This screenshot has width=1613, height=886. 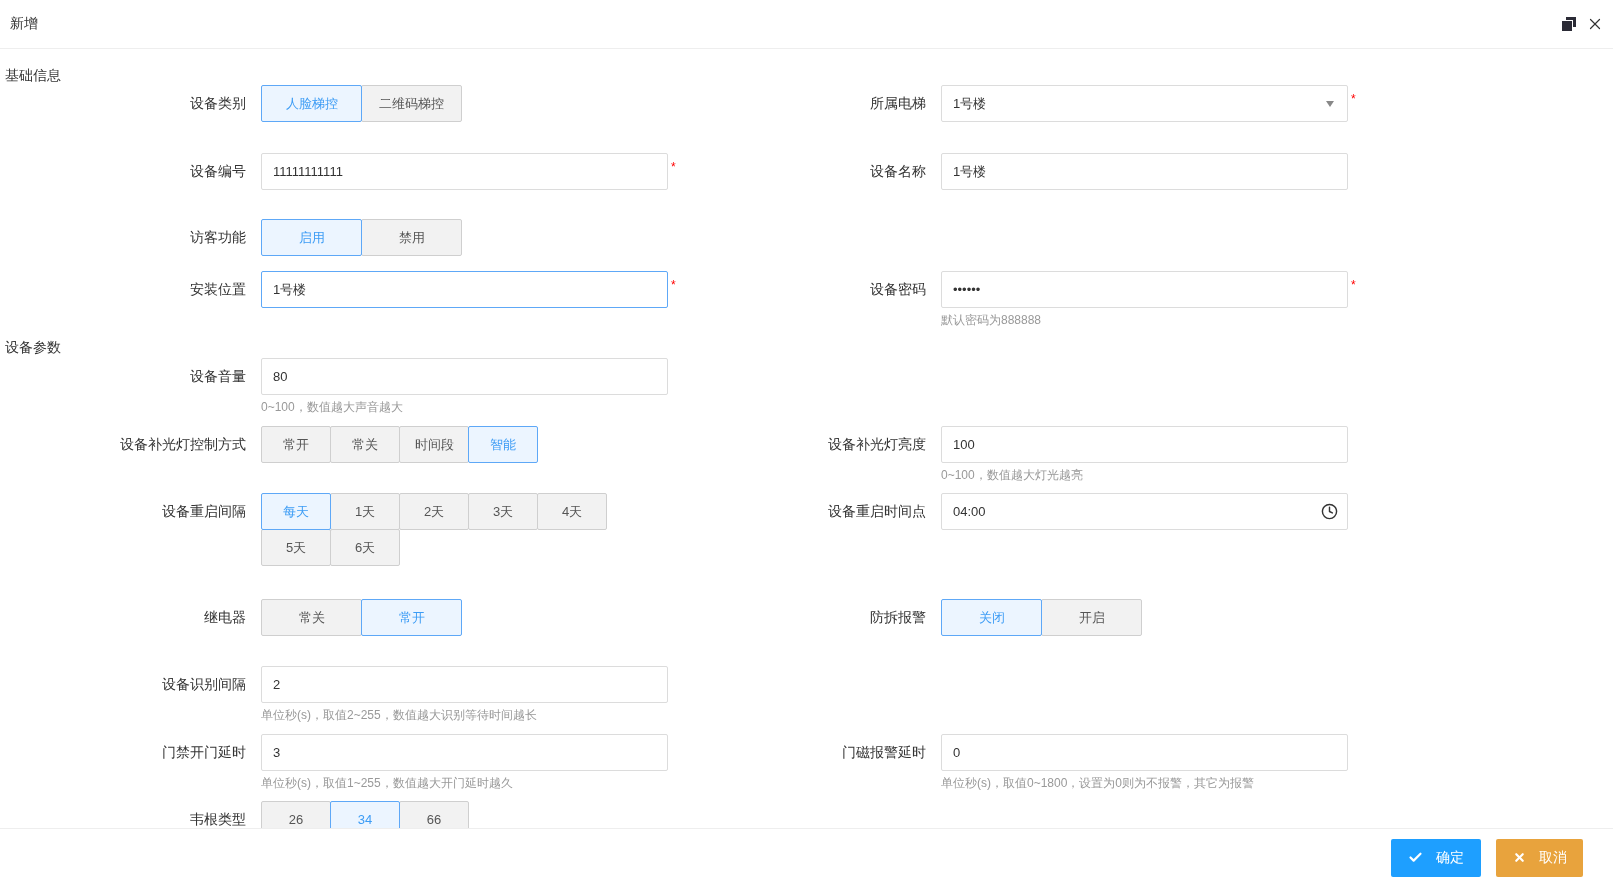 What do you see at coordinates (1091, 617) in the screenshot?
I see `segment-option: 开启` at bounding box center [1091, 617].